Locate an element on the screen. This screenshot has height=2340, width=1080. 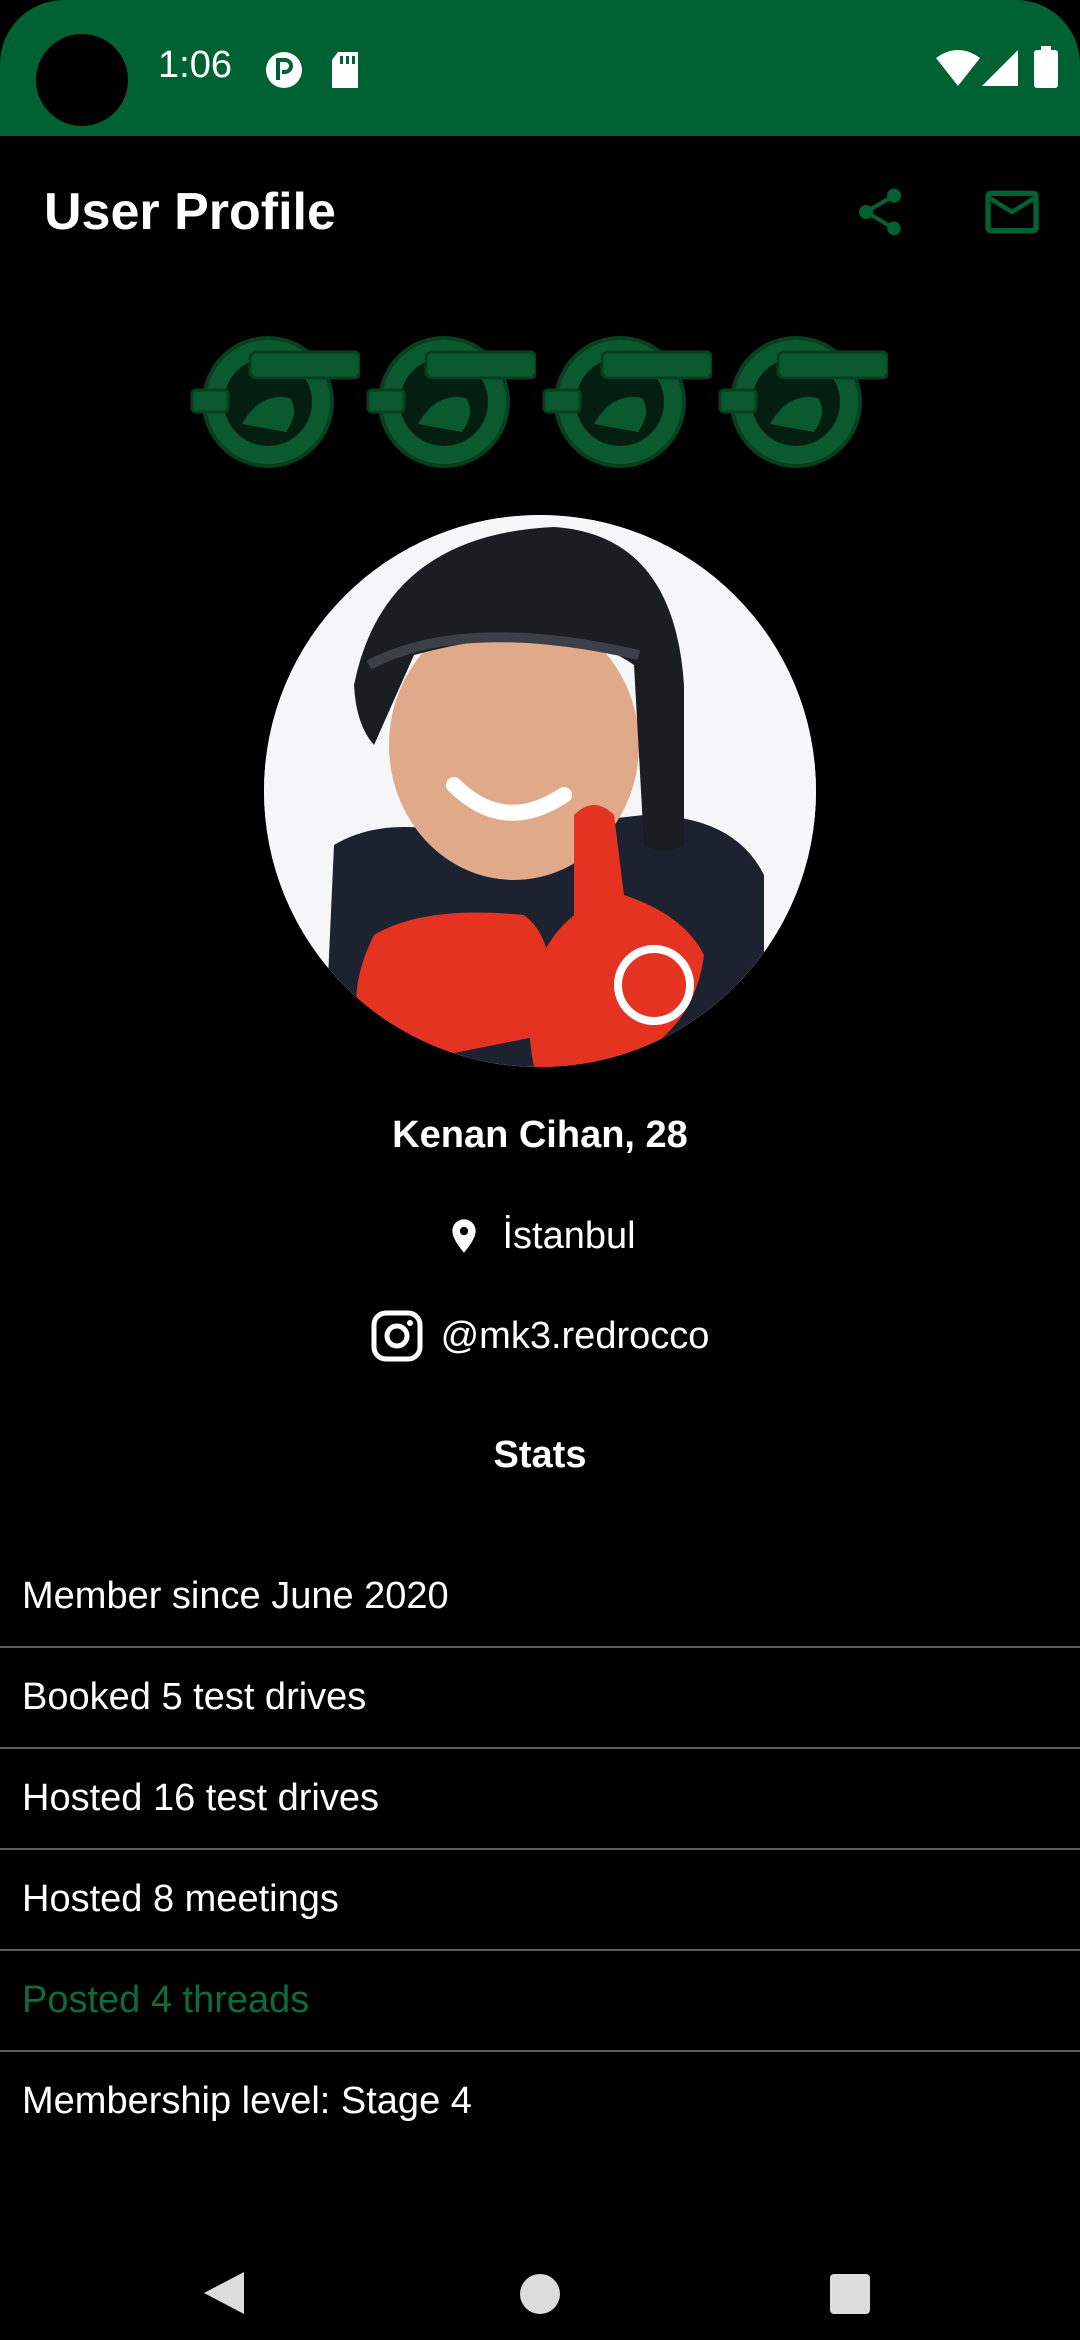
instagram-handle: @mk3.redrocco is located at coordinates (575, 1336).